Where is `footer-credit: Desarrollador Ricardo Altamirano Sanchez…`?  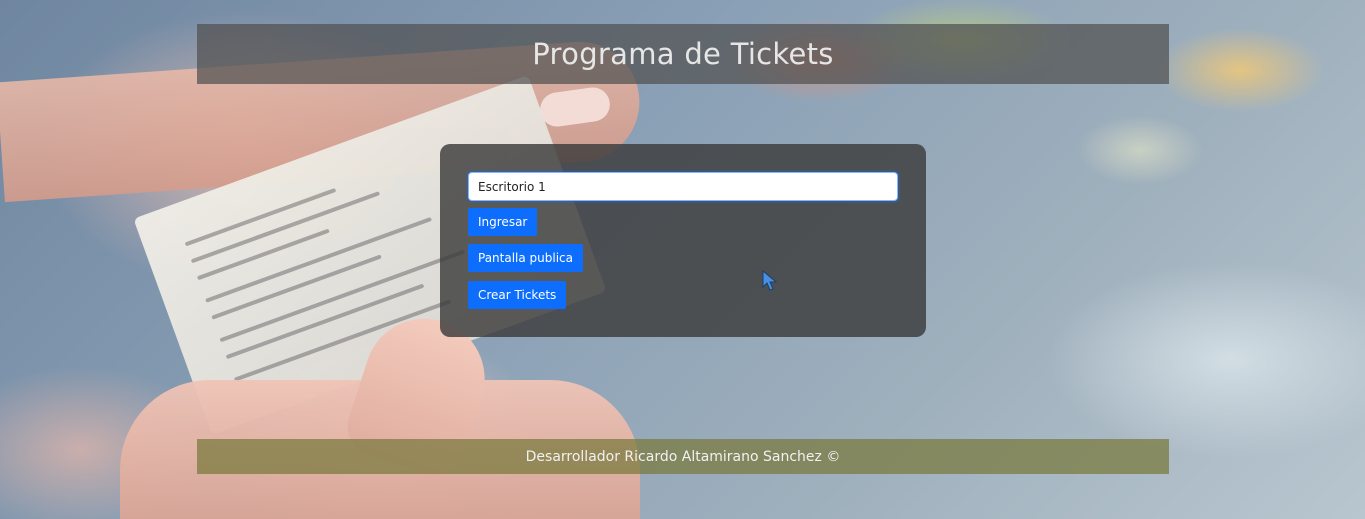
footer-credit: Desarrollador Ricardo Altamirano Sanchez… is located at coordinates (683, 456).